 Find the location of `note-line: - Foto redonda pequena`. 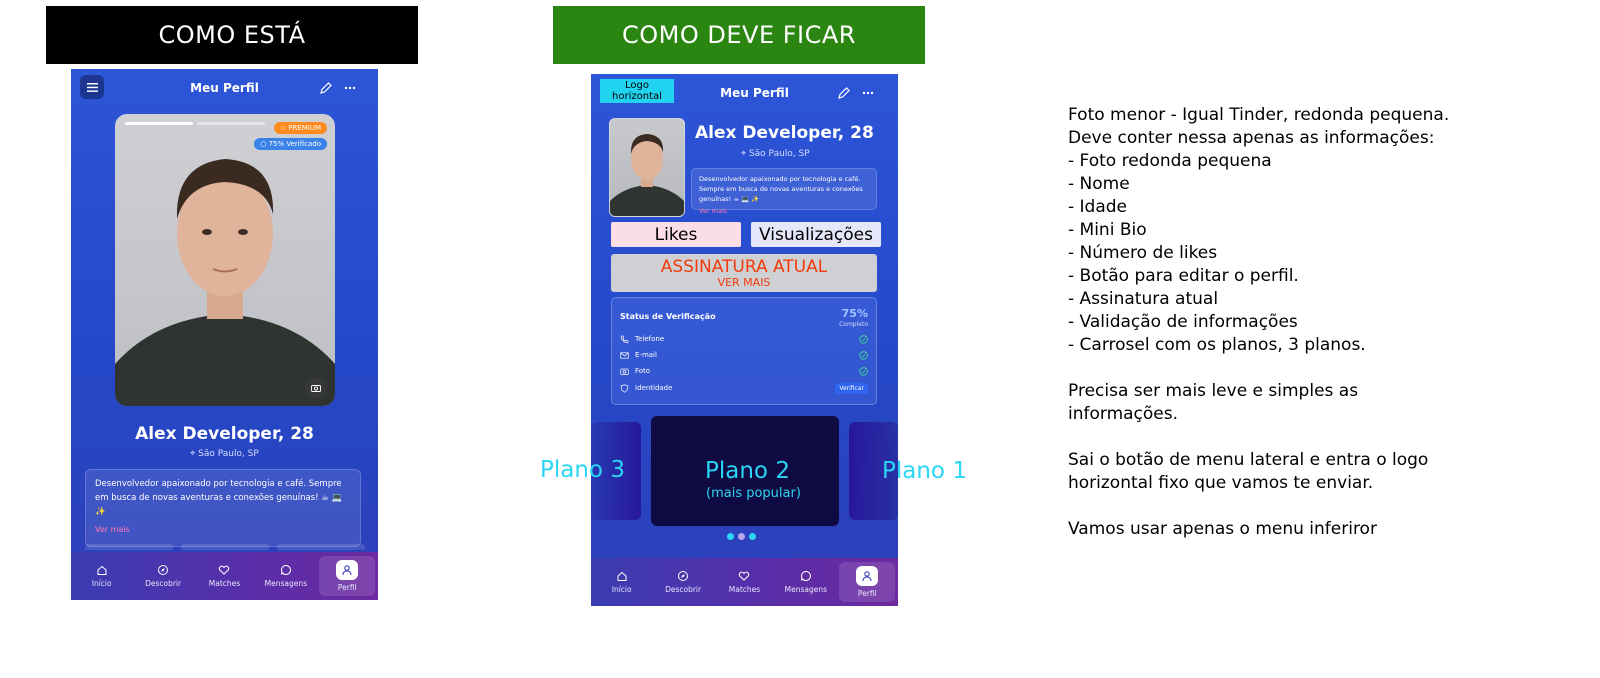

note-line: - Foto redonda pequena is located at coordinates (1170, 161).